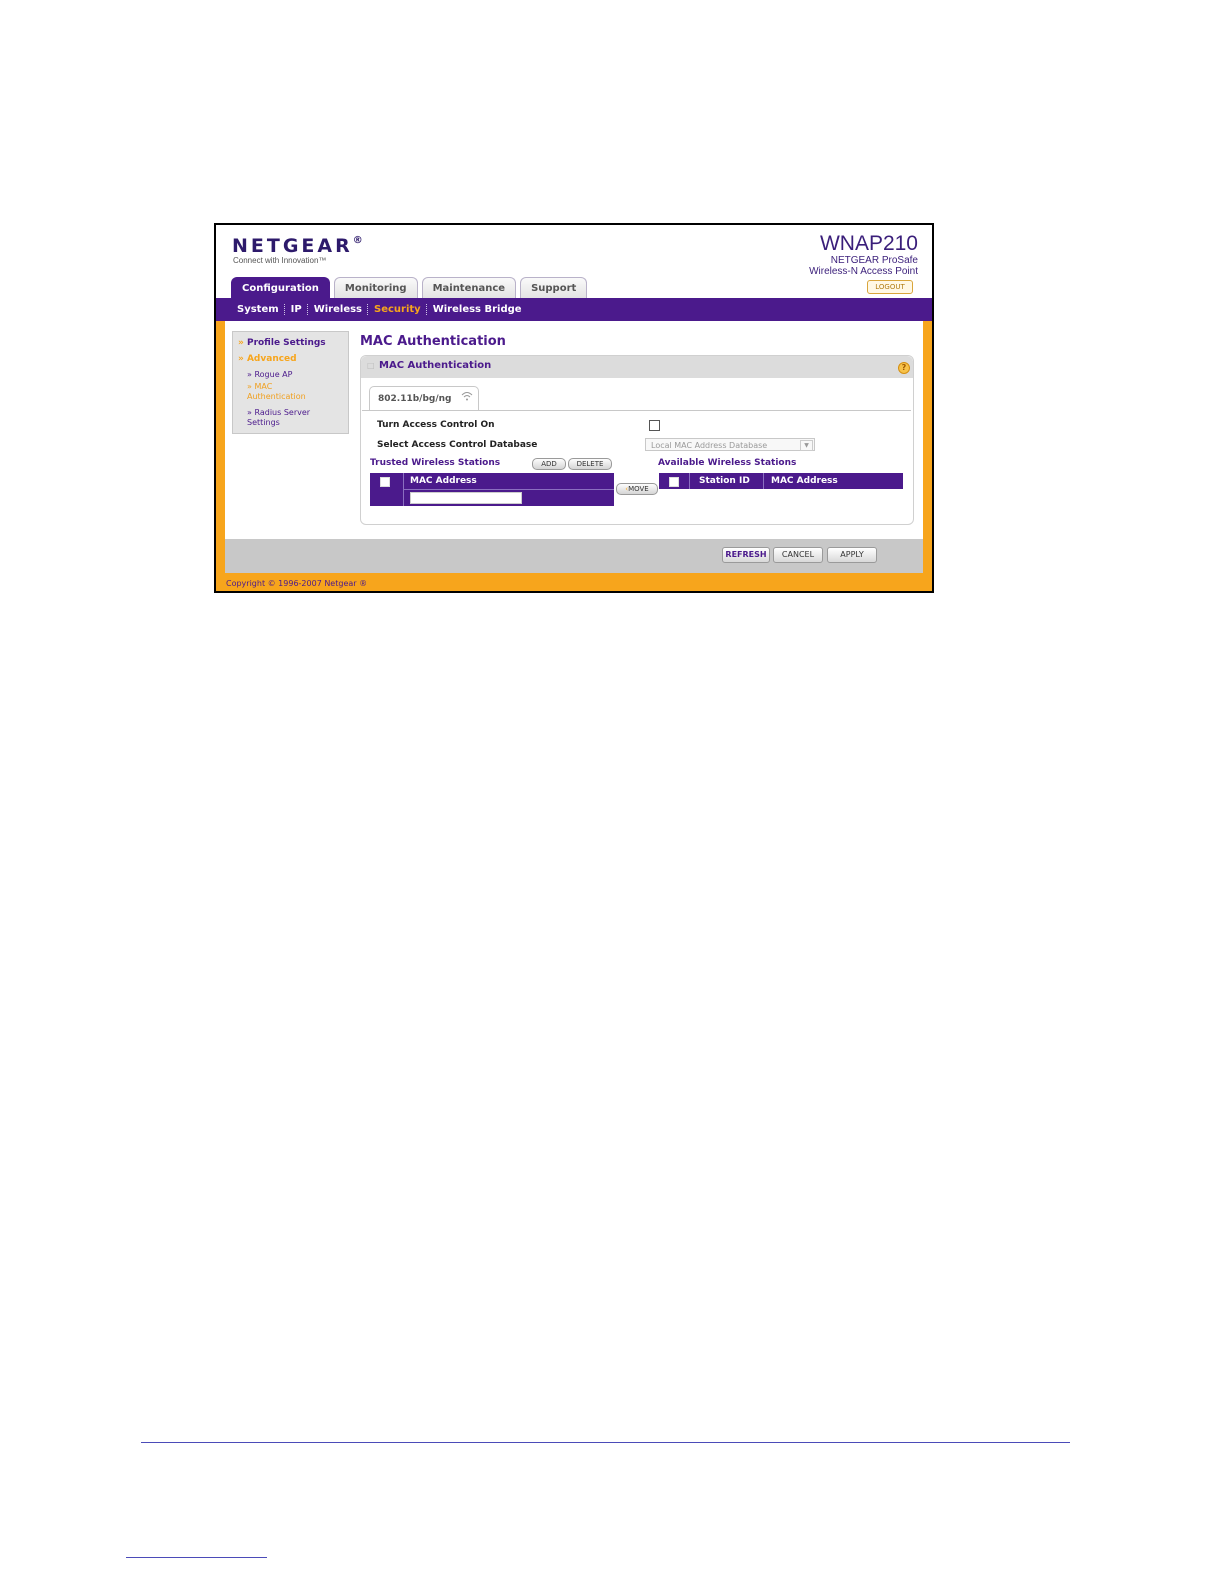 The width and height of the screenshot is (1224, 1584). I want to click on tab-802-11bgng: 802.11b/bg/ng, so click(424, 398).